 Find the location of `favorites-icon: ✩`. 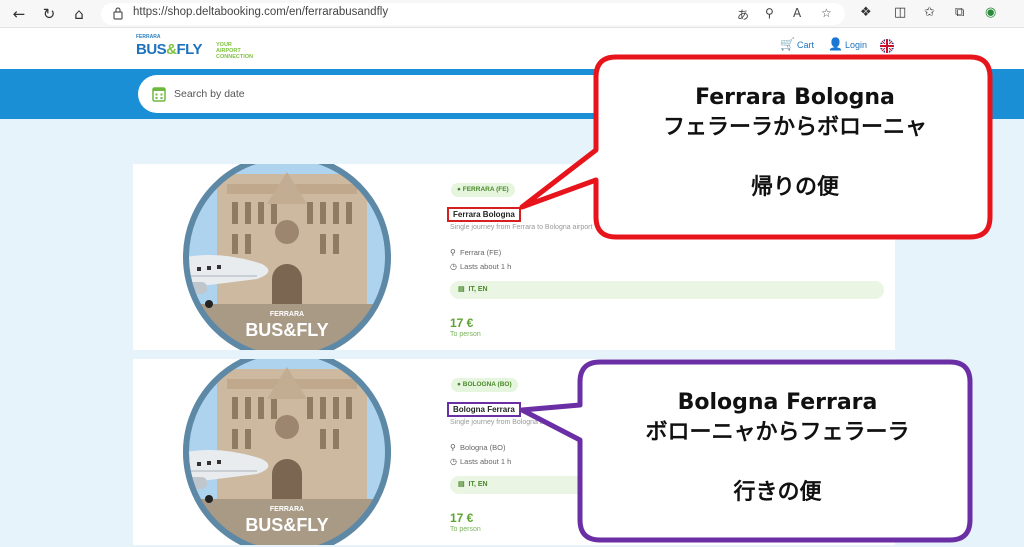

favorites-icon: ✩ is located at coordinates (929, 12).